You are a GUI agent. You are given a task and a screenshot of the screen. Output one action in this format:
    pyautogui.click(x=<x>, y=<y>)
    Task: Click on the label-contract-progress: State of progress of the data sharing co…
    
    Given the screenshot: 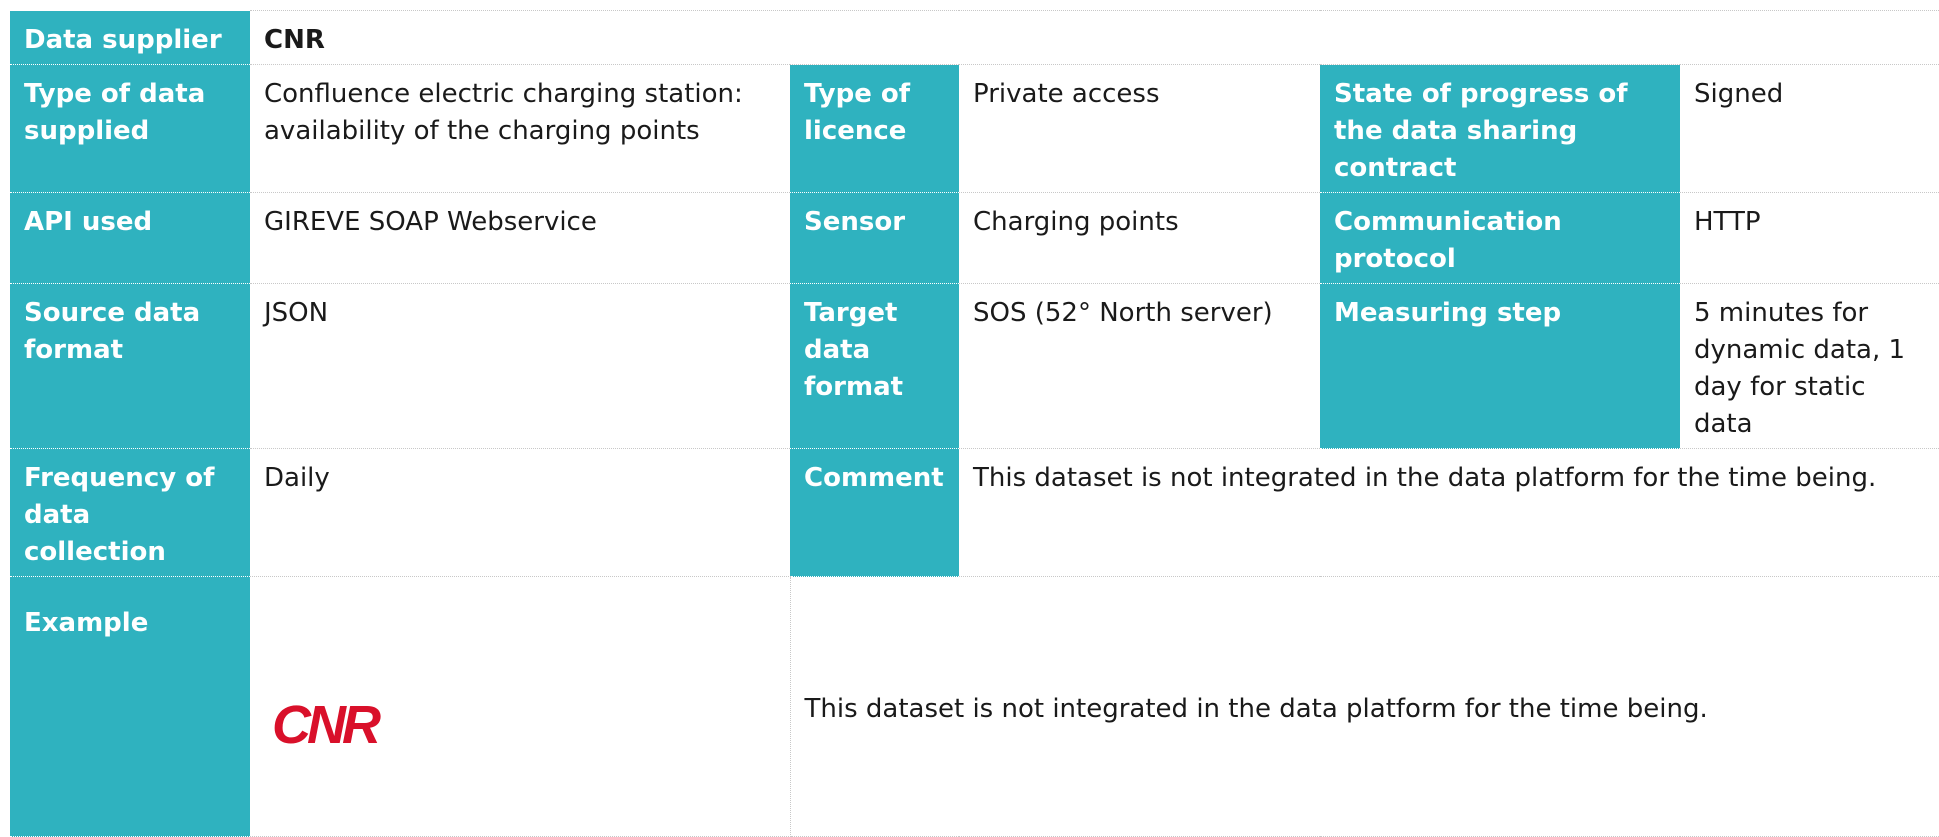 What is the action you would take?
    pyautogui.click(x=1500, y=128)
    